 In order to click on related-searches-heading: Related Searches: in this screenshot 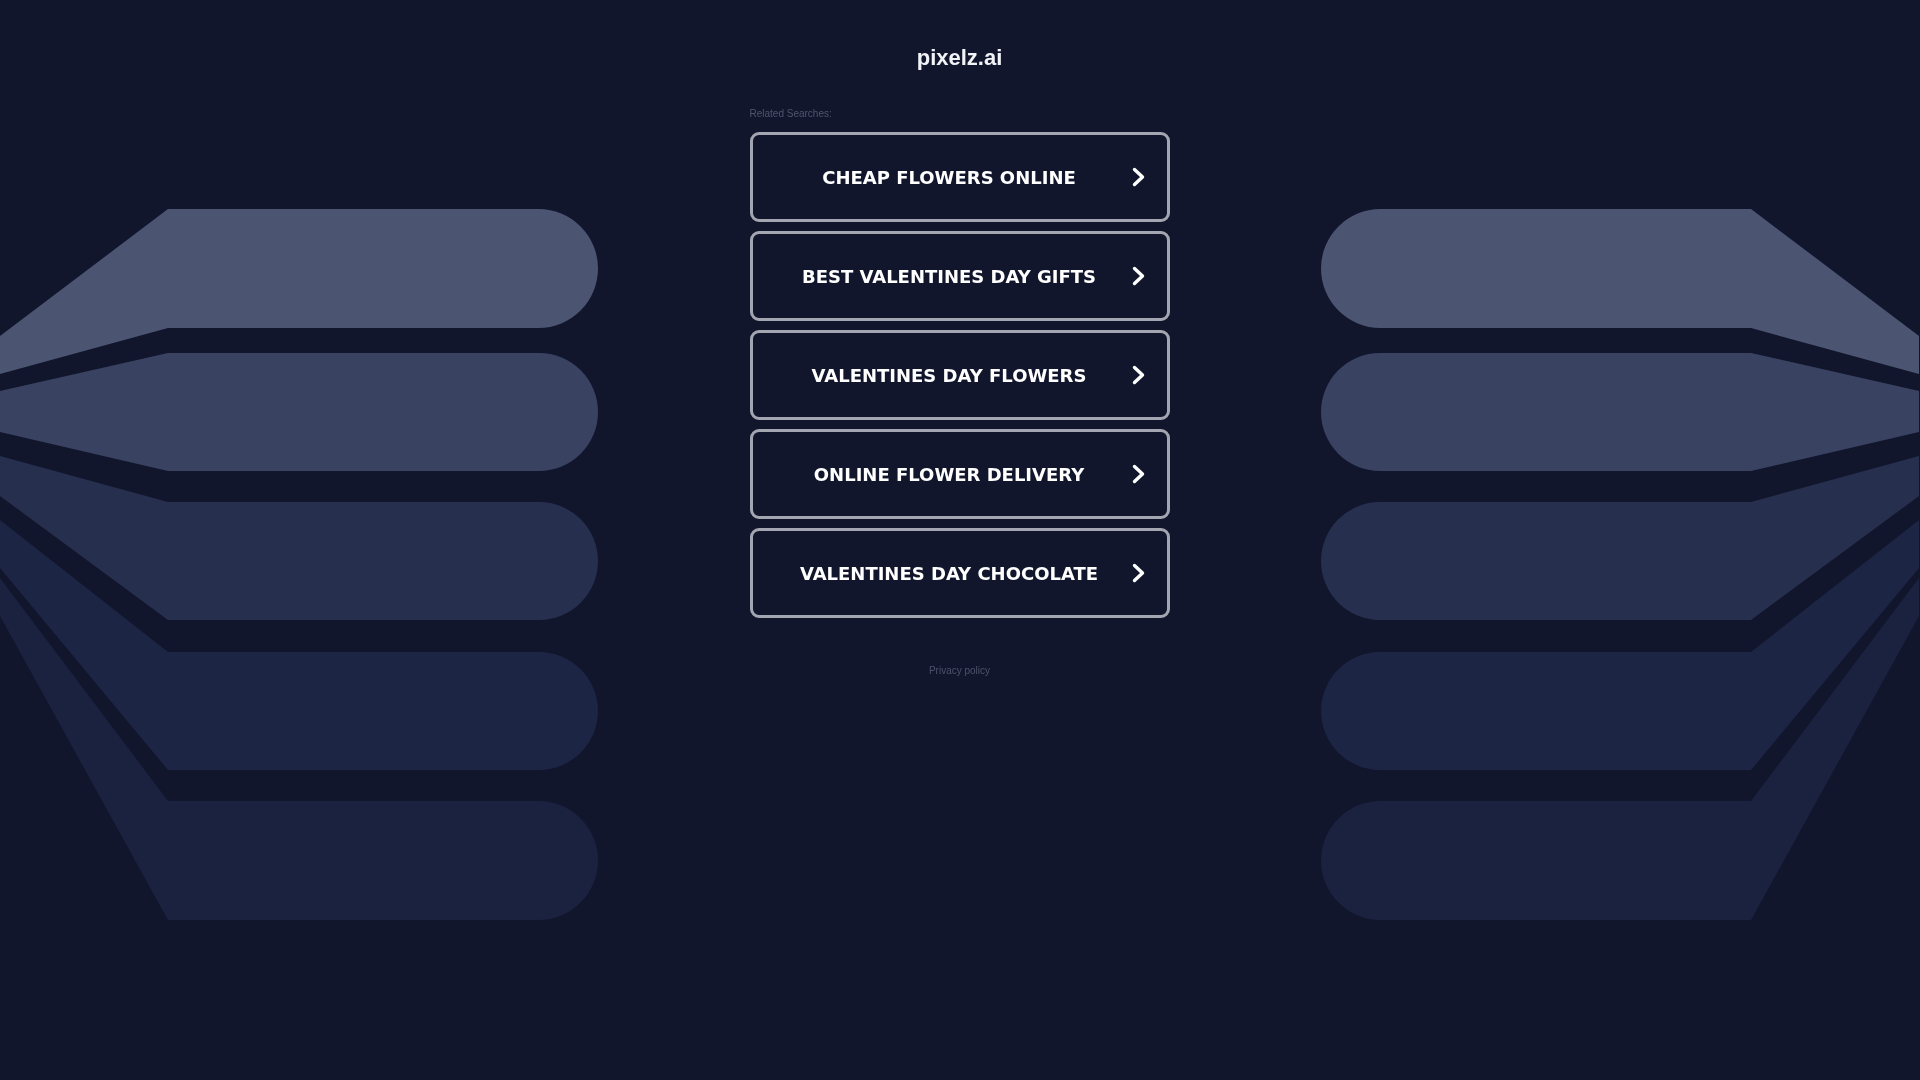, I will do `click(790, 114)`.